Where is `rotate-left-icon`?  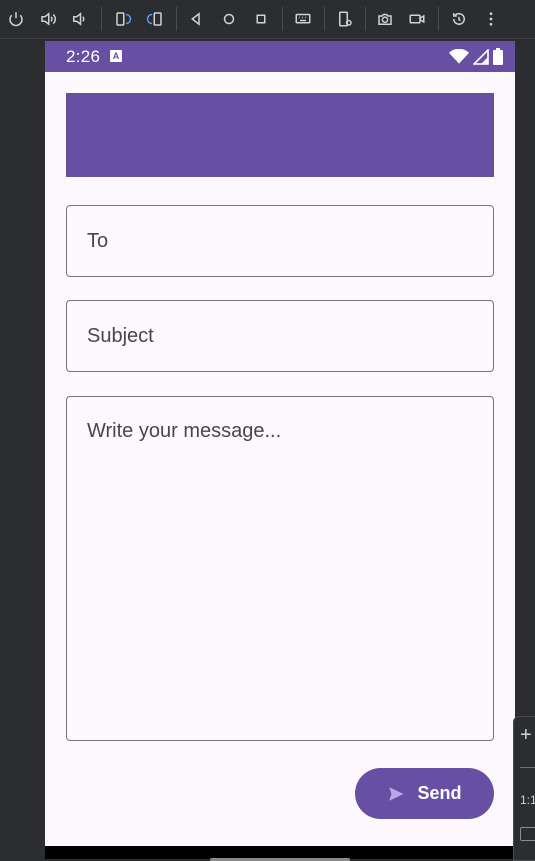
rotate-left-icon is located at coordinates (123, 19).